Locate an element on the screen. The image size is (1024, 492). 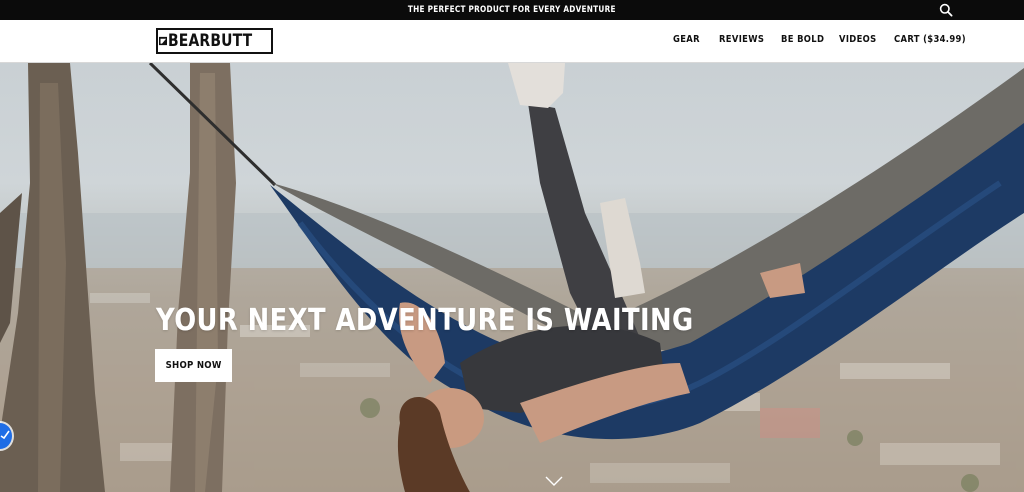
chevron-down-icon is located at coordinates (554, 480).